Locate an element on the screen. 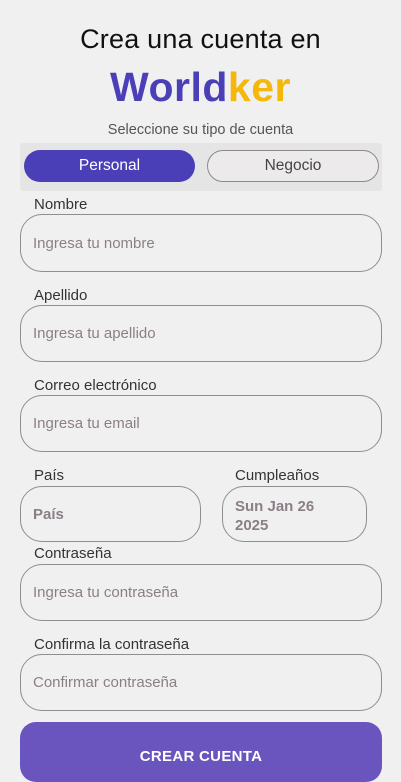  nombre-input: Ingresa tu nombre is located at coordinates (201, 243).